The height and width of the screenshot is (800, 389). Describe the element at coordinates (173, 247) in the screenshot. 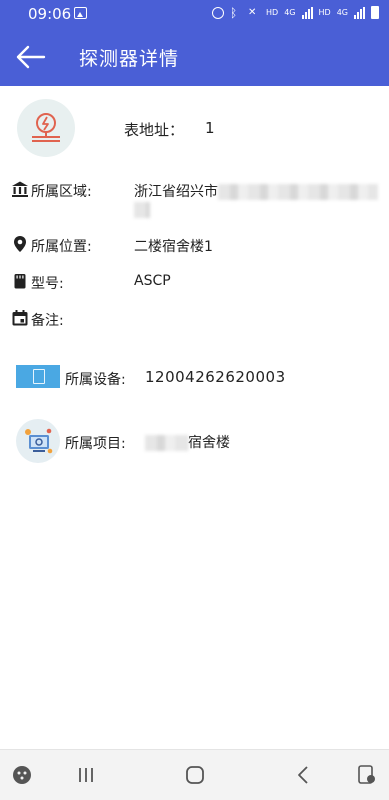

I see `location-value: 二楼宿舍楼1` at that location.